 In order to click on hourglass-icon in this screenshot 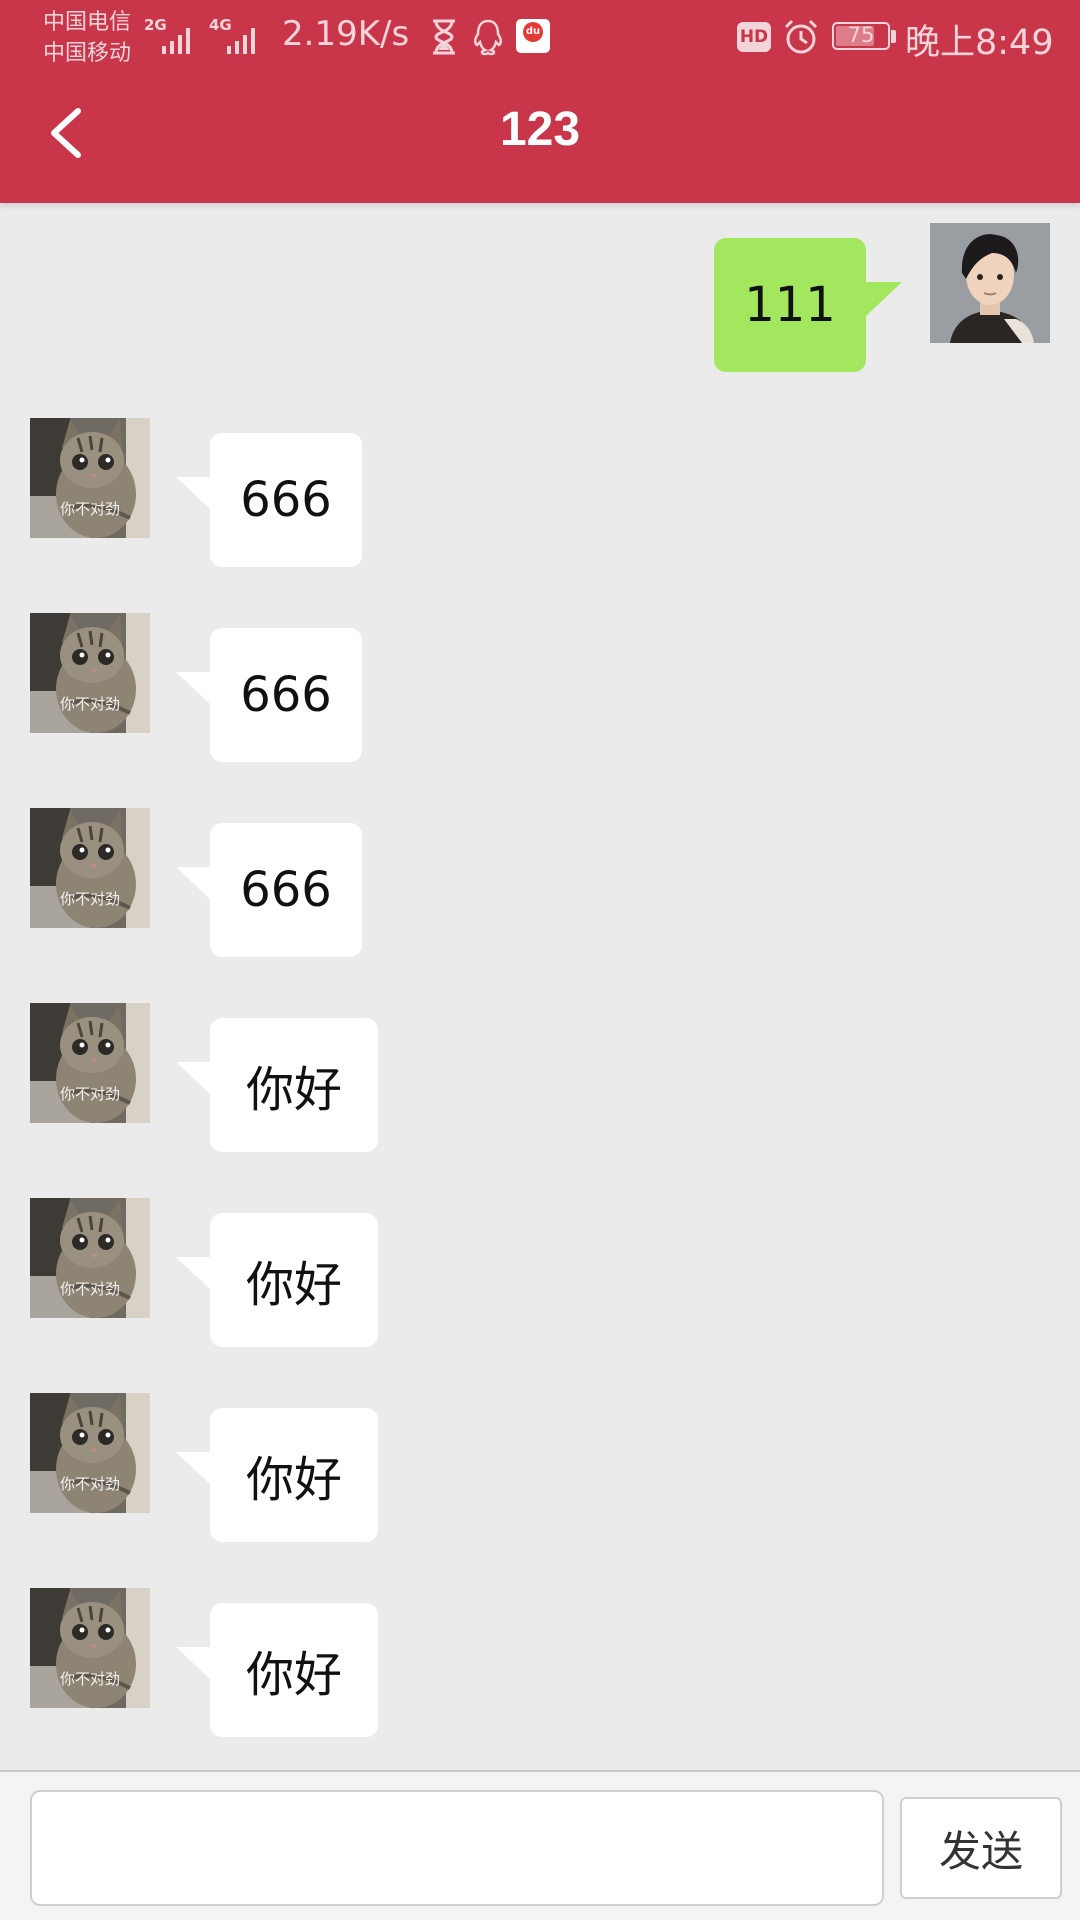, I will do `click(444, 37)`.